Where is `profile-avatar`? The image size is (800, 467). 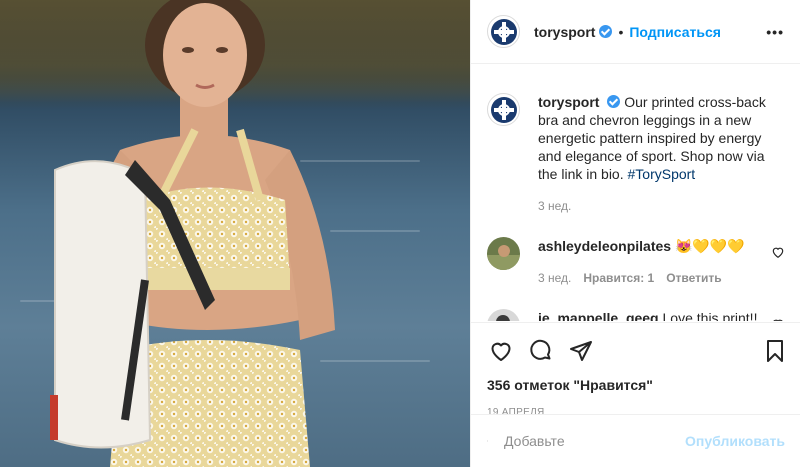 profile-avatar is located at coordinates (503, 31).